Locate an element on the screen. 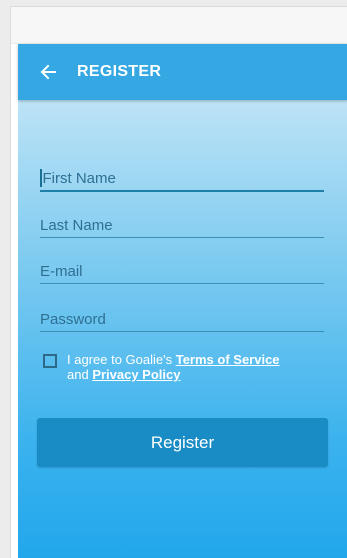 This screenshot has width=347, height=558. app-bar: REGISTER is located at coordinates (182, 72).